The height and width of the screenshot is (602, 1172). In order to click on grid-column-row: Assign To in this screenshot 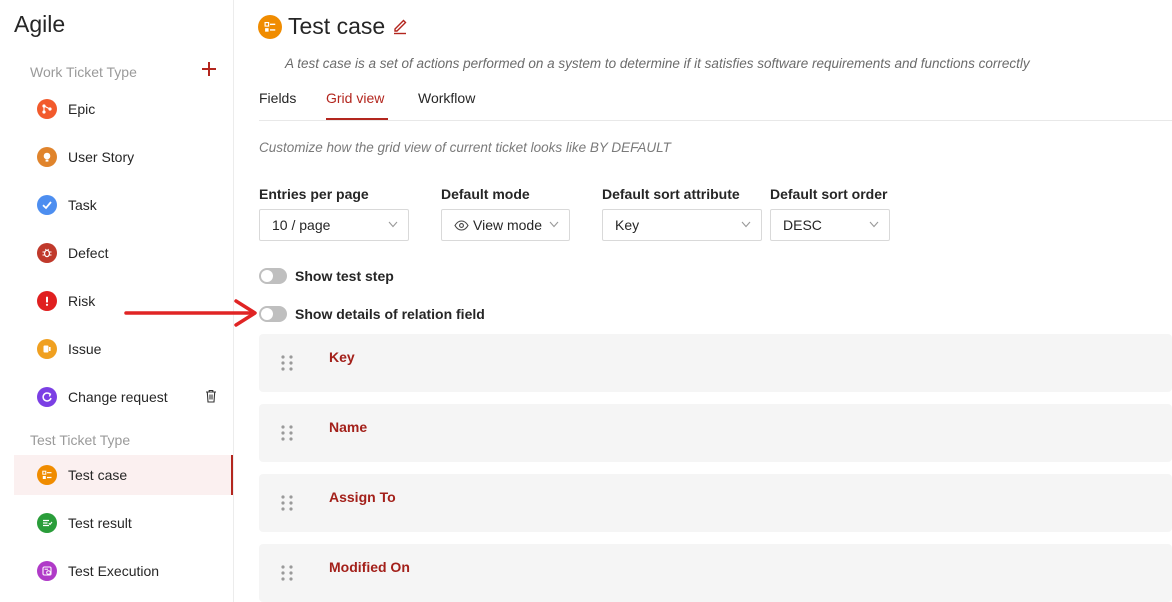, I will do `click(715, 503)`.